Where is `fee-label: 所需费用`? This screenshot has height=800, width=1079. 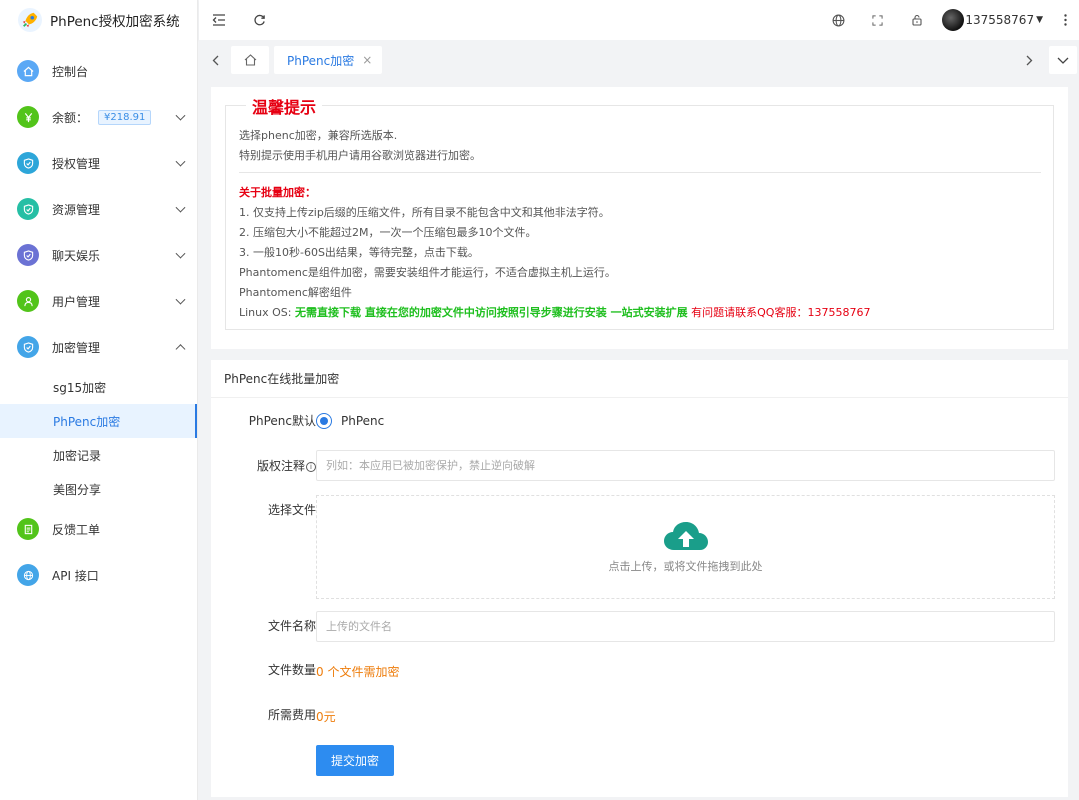
fee-label: 所需费用 is located at coordinates (291, 715).